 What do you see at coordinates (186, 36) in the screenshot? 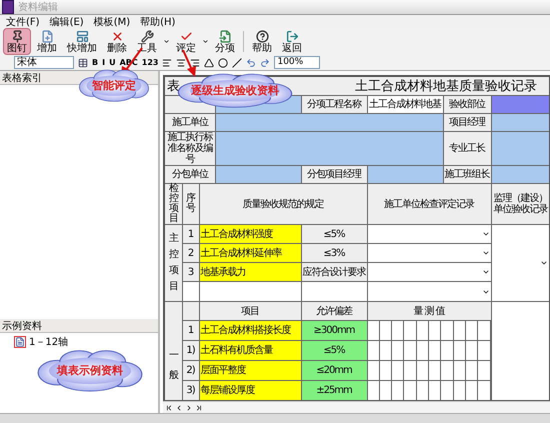
I see `checkmark-icon` at bounding box center [186, 36].